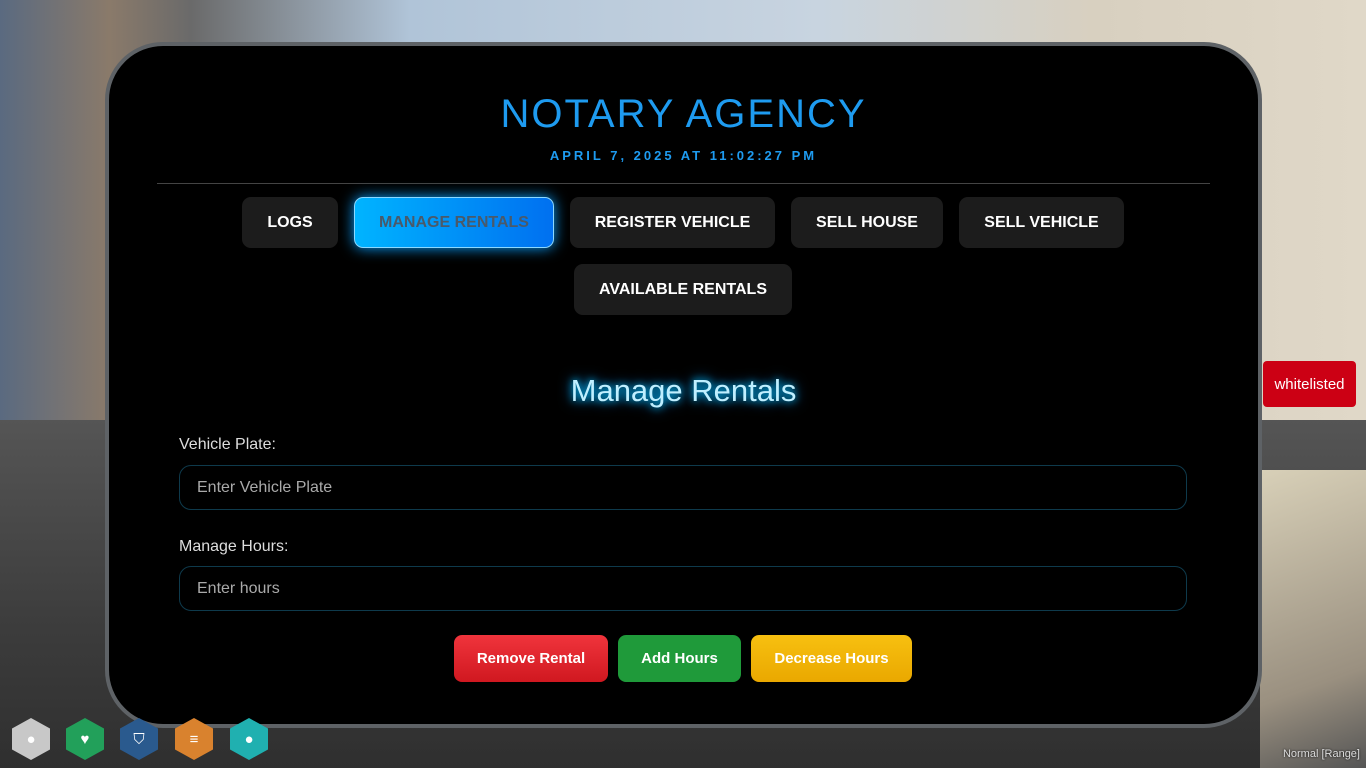  Describe the element at coordinates (672, 222) in the screenshot. I see `tab-register-vehicle: REGISTER VEHICLE` at that location.